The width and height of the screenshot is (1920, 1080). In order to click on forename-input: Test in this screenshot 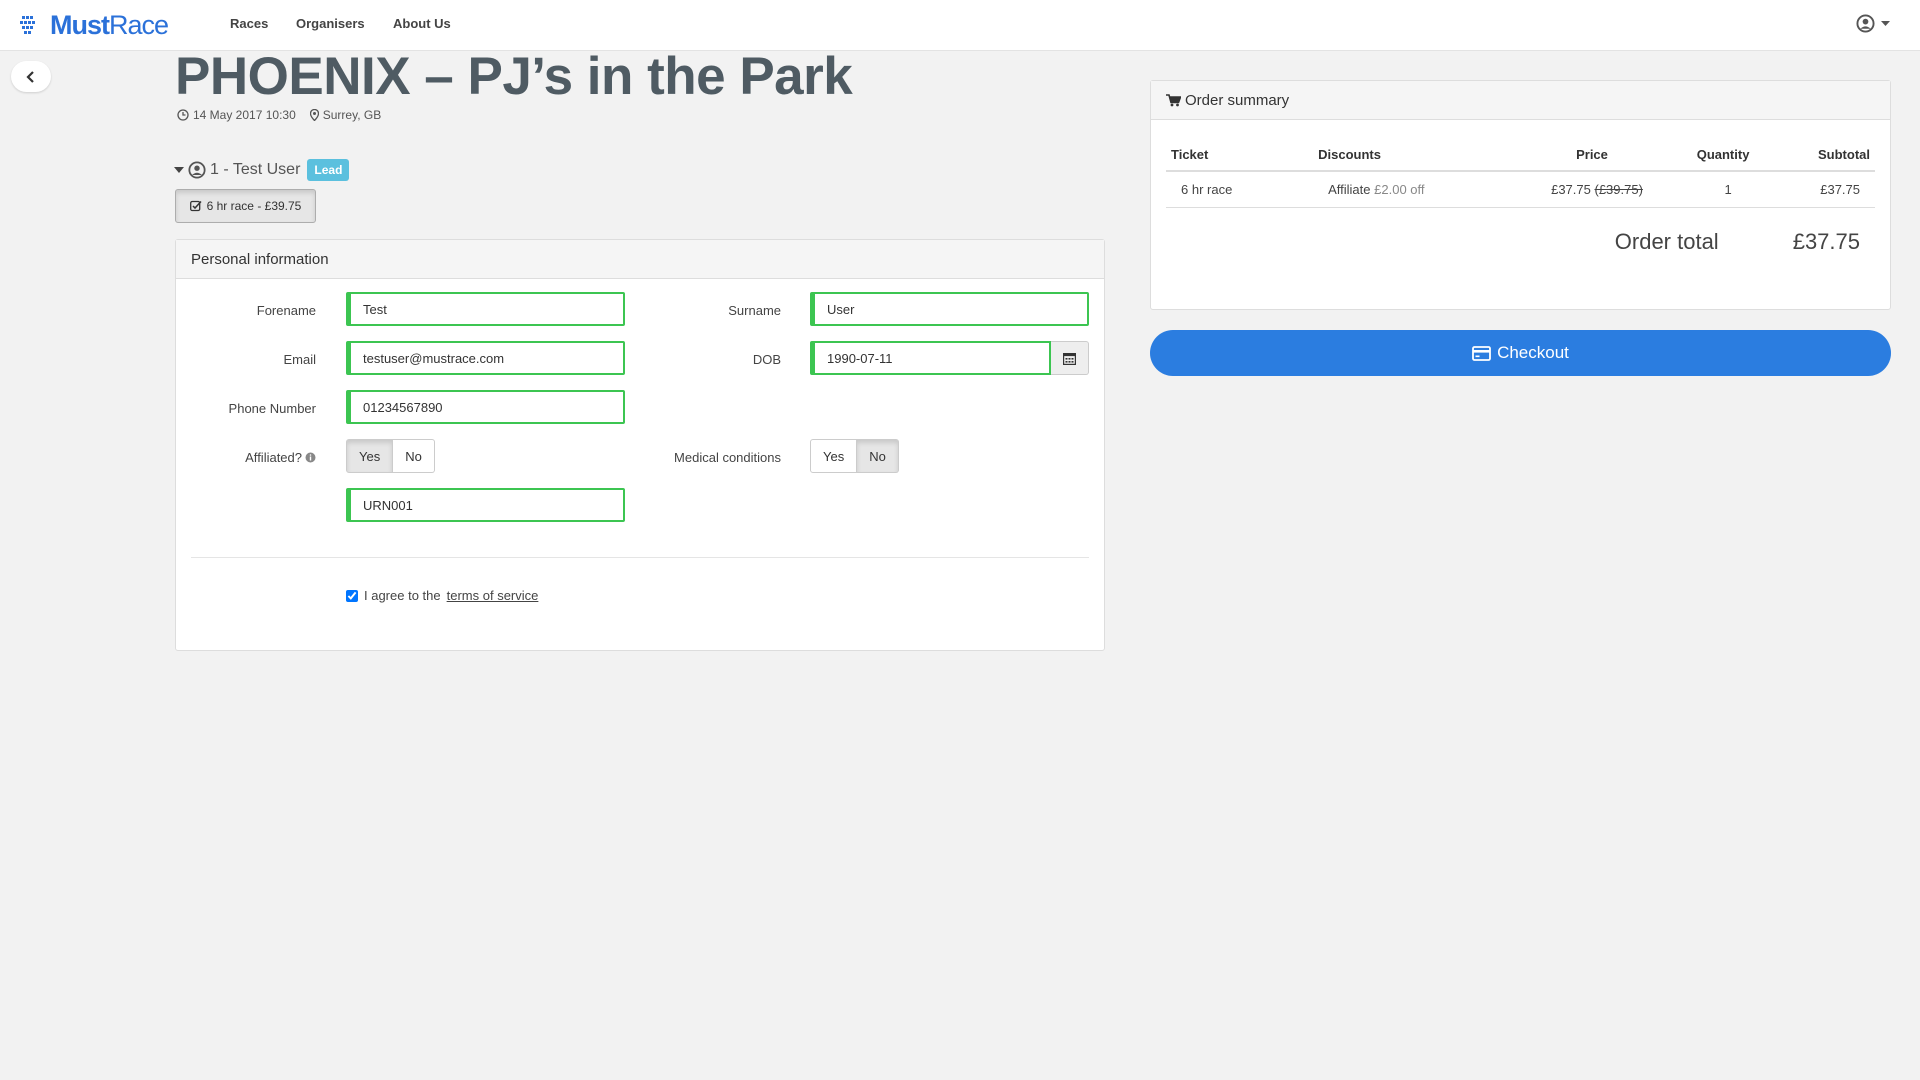, I will do `click(485, 309)`.